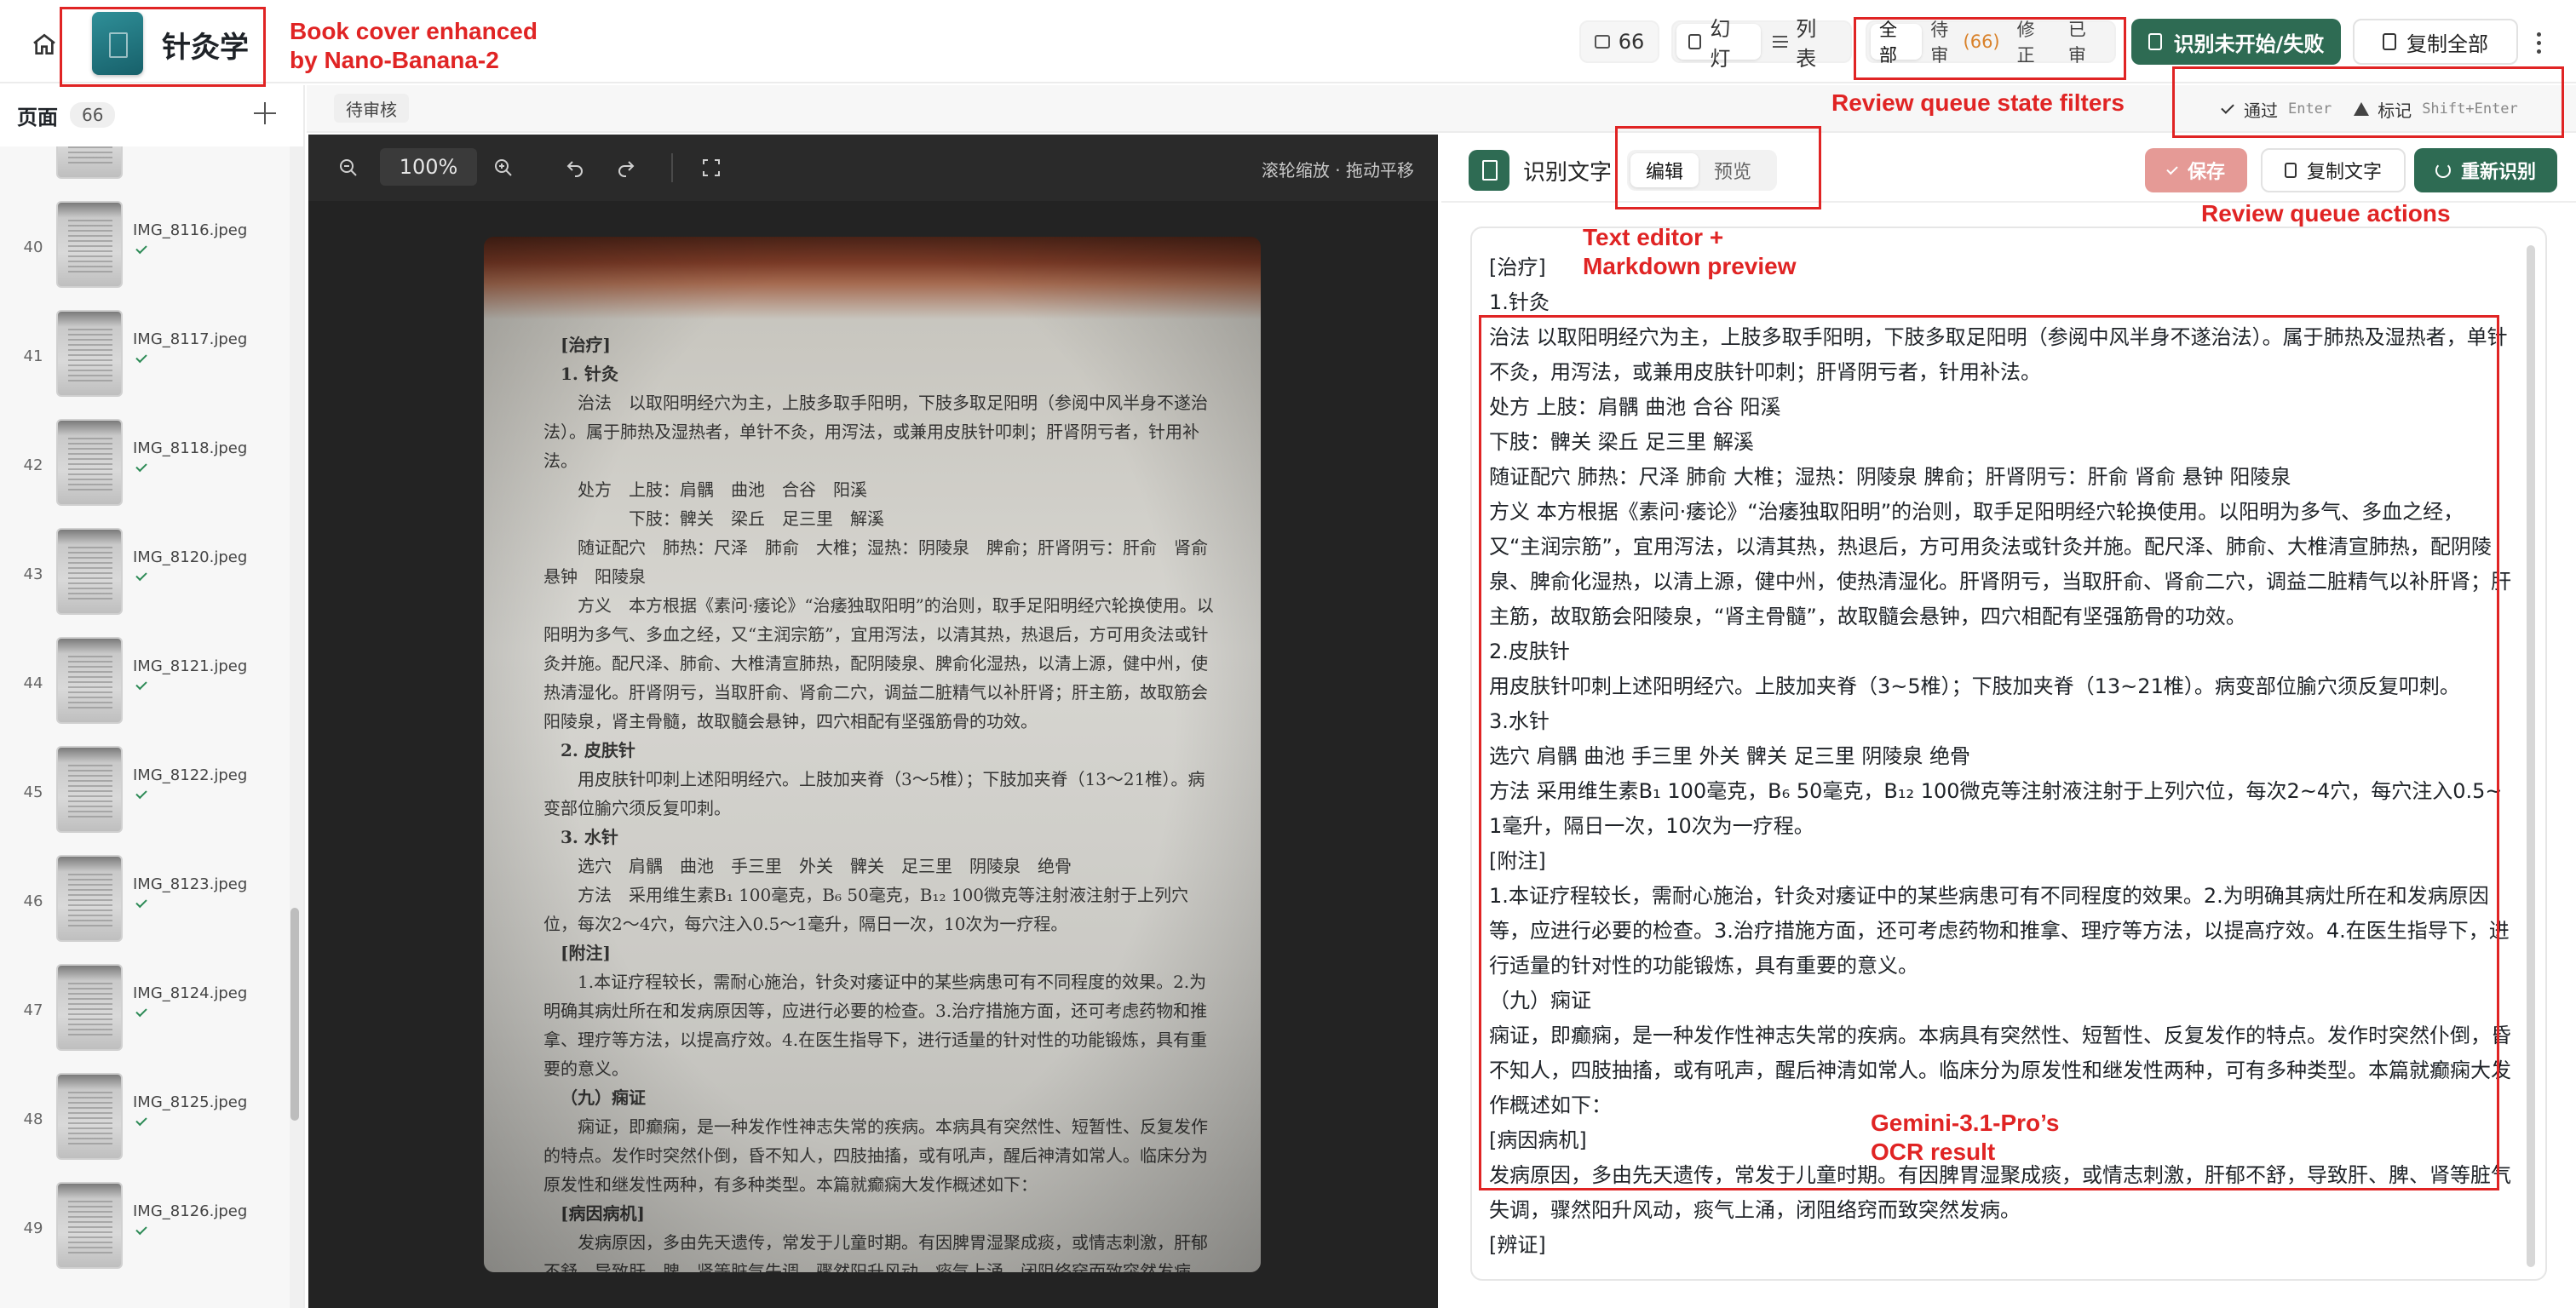 The height and width of the screenshot is (1308, 2576). What do you see at coordinates (1804, 44) in the screenshot?
I see `view-list-button: 列表` at bounding box center [1804, 44].